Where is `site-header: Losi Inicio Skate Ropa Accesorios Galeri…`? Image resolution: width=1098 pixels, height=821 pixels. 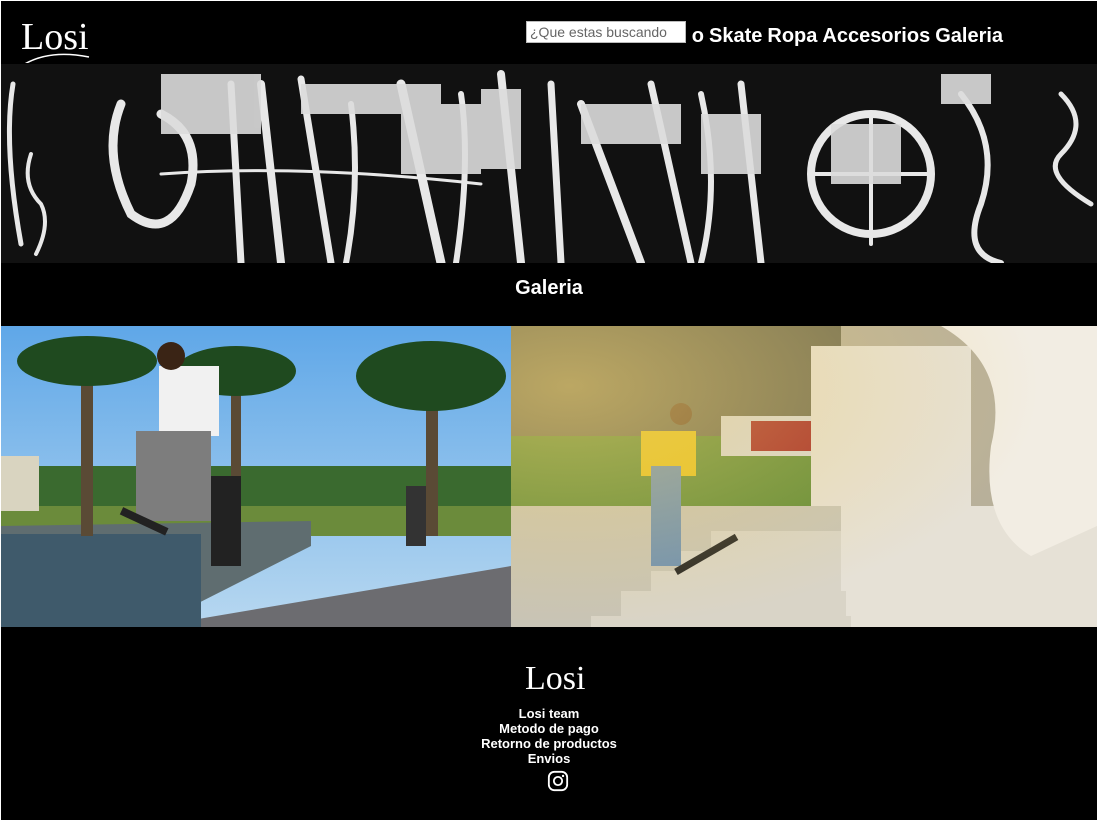 site-header: Losi Inicio Skate Ropa Accesorios Galeri… is located at coordinates (549, 32).